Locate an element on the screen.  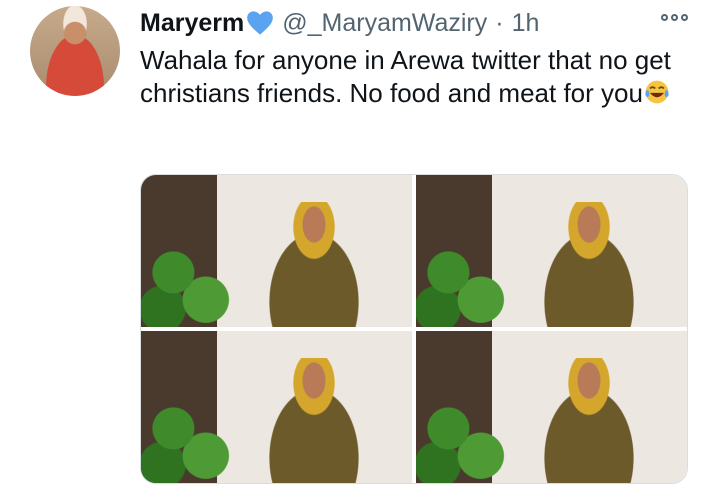
timestamp: 1h is located at coordinates (526, 23).